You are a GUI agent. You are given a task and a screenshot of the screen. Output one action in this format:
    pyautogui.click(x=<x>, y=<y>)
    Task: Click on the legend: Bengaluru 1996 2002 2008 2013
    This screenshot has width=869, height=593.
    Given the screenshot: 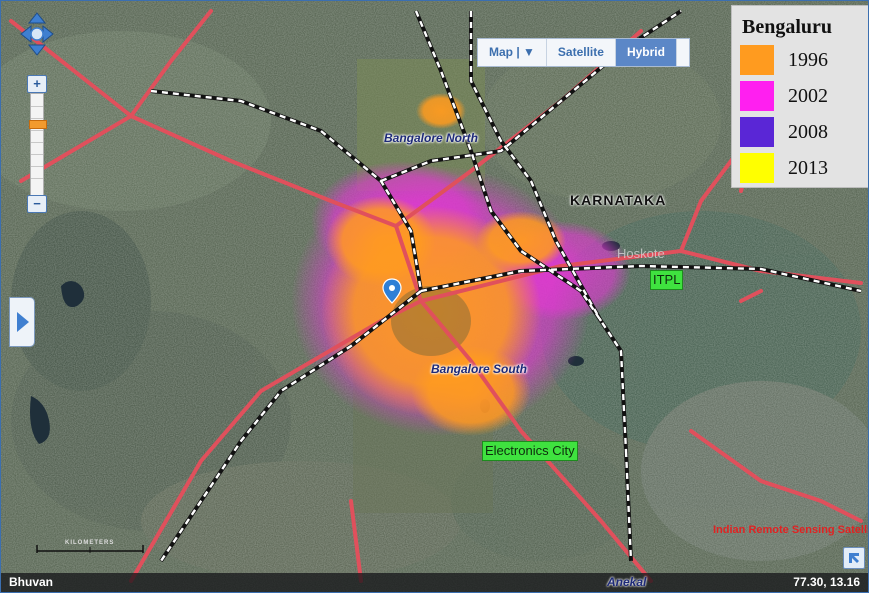 What is the action you would take?
    pyautogui.click(x=799, y=96)
    